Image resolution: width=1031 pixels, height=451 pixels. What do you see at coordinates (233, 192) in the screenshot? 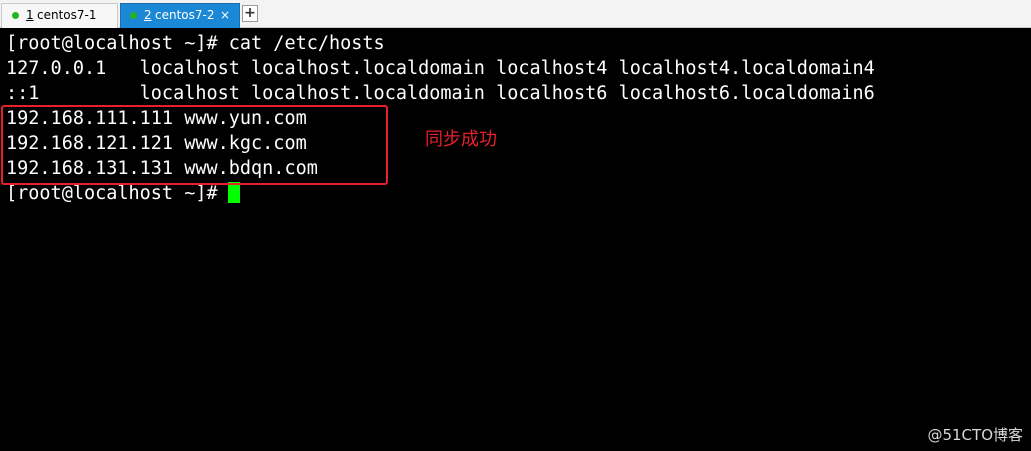
I see `text-cursor` at bounding box center [233, 192].